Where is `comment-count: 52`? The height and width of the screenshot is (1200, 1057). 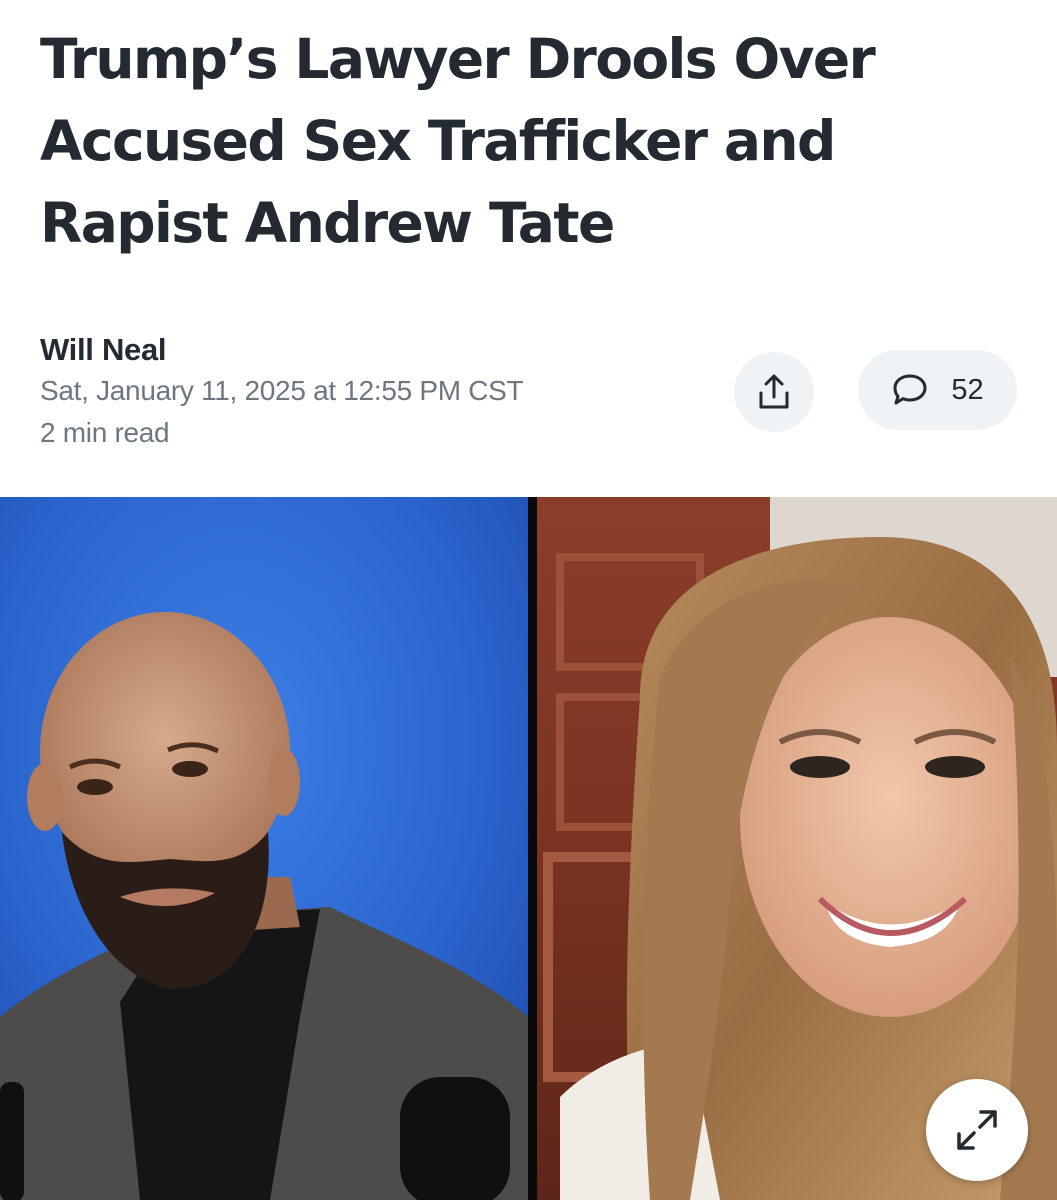 comment-count: 52 is located at coordinates (967, 389).